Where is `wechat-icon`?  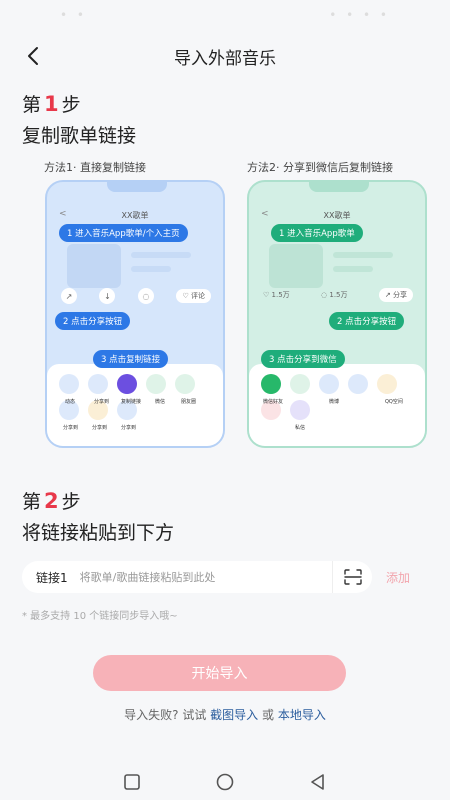 wechat-icon is located at coordinates (156, 384).